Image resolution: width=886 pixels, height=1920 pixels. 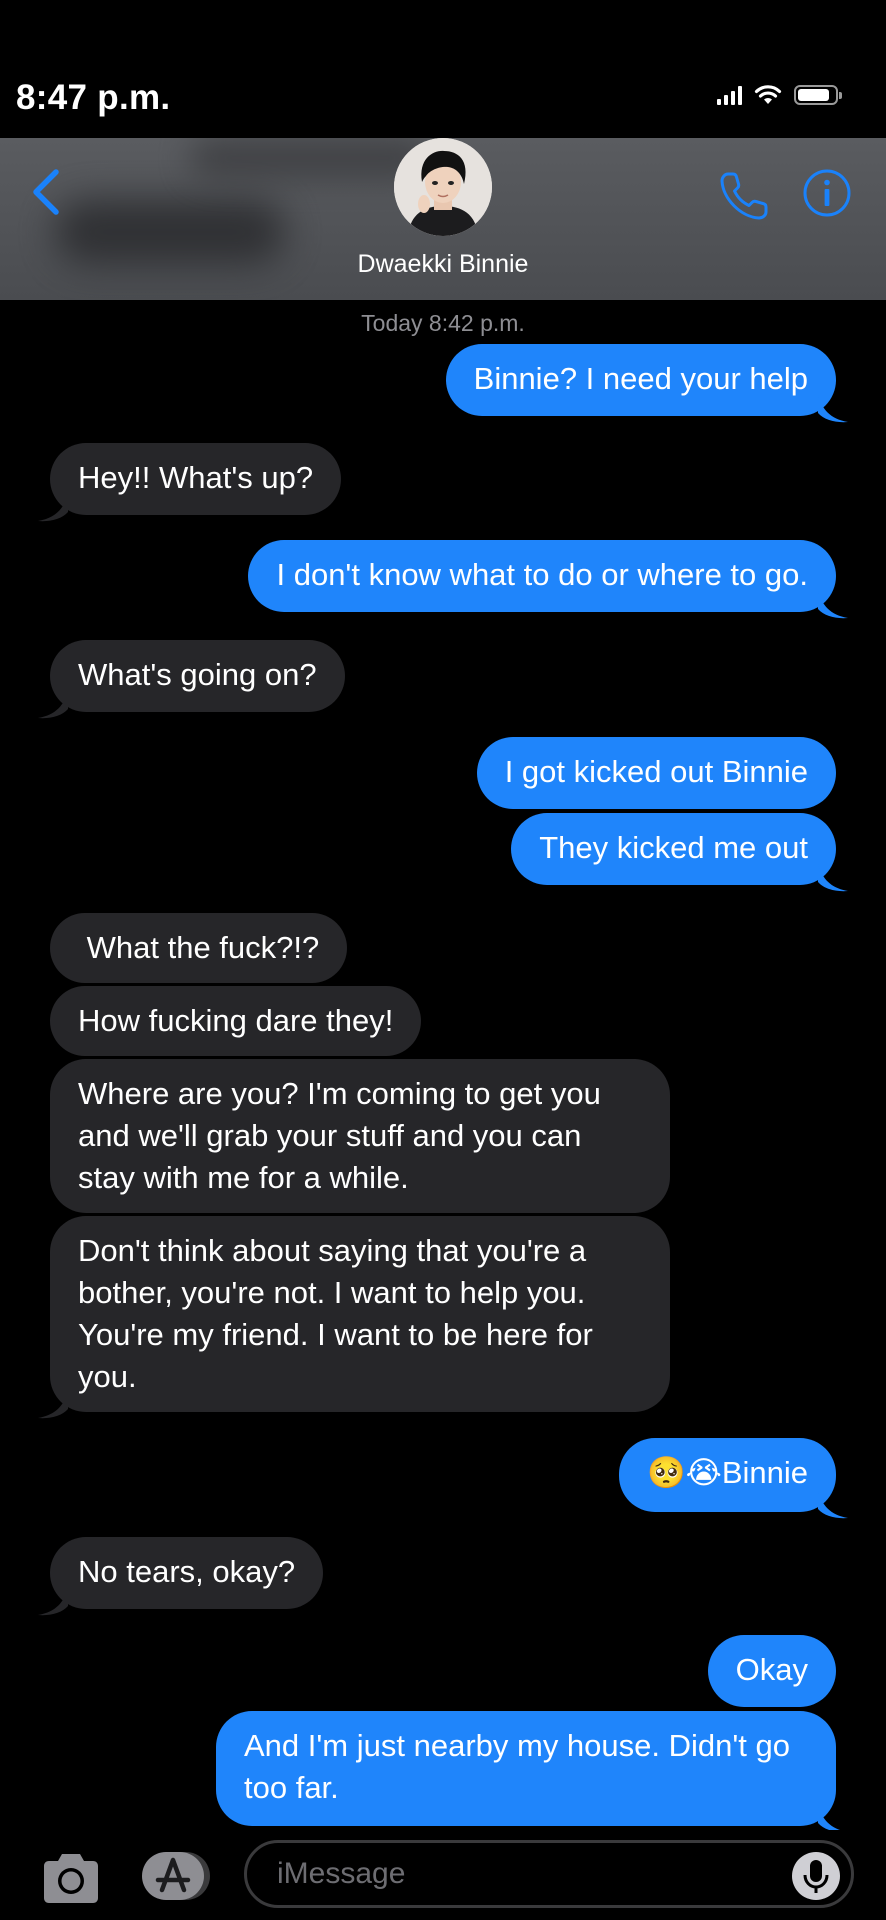 I want to click on app-store-icon, so click(x=176, y=1876).